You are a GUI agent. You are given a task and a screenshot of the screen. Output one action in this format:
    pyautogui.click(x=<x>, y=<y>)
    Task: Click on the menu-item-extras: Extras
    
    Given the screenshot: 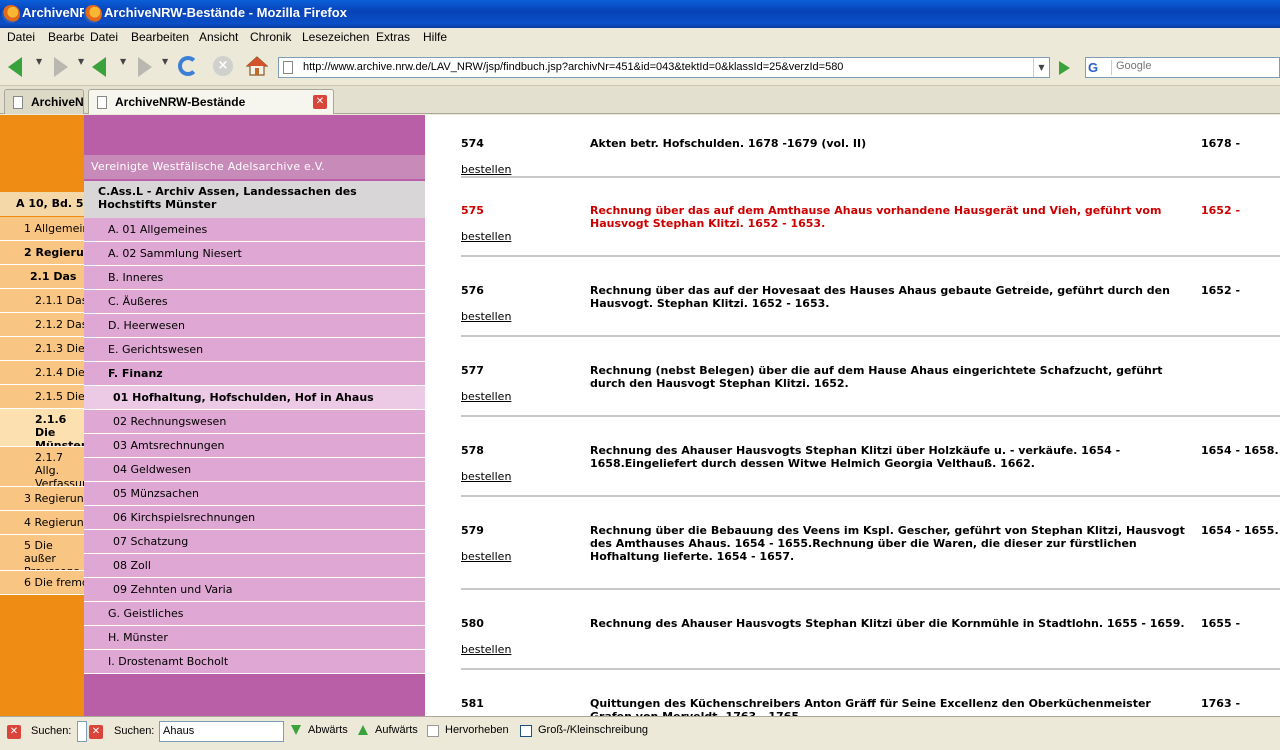 What is the action you would take?
    pyautogui.click(x=393, y=37)
    